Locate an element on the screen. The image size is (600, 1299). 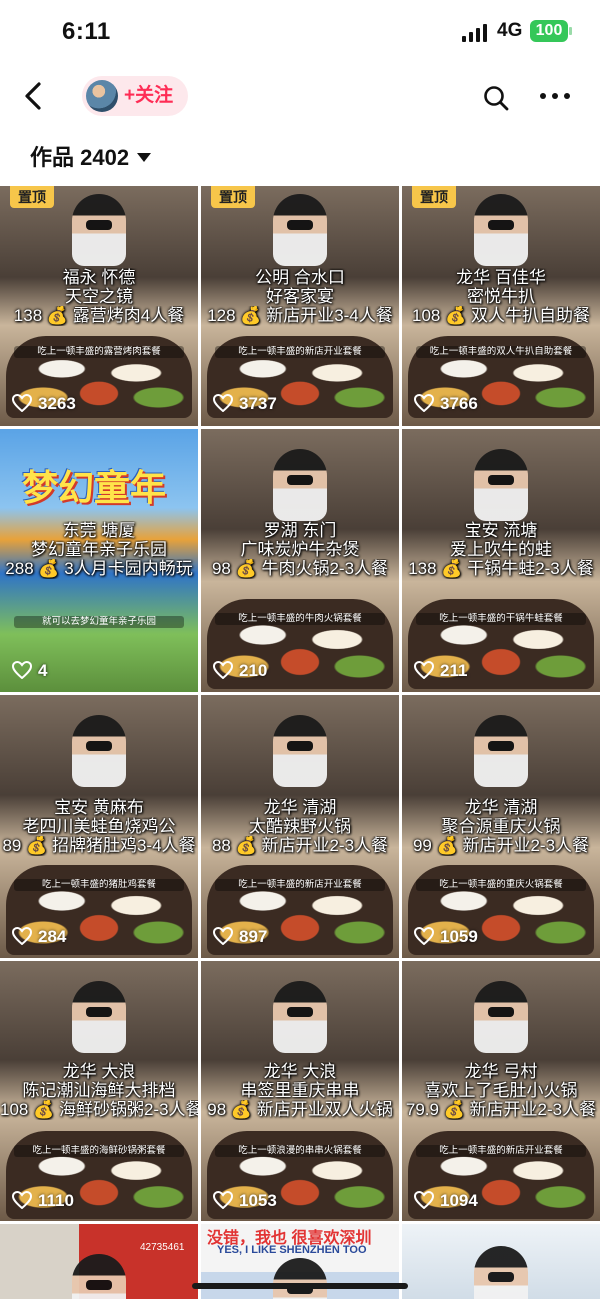
chevron-left-icon is located at coordinates (33, 96).